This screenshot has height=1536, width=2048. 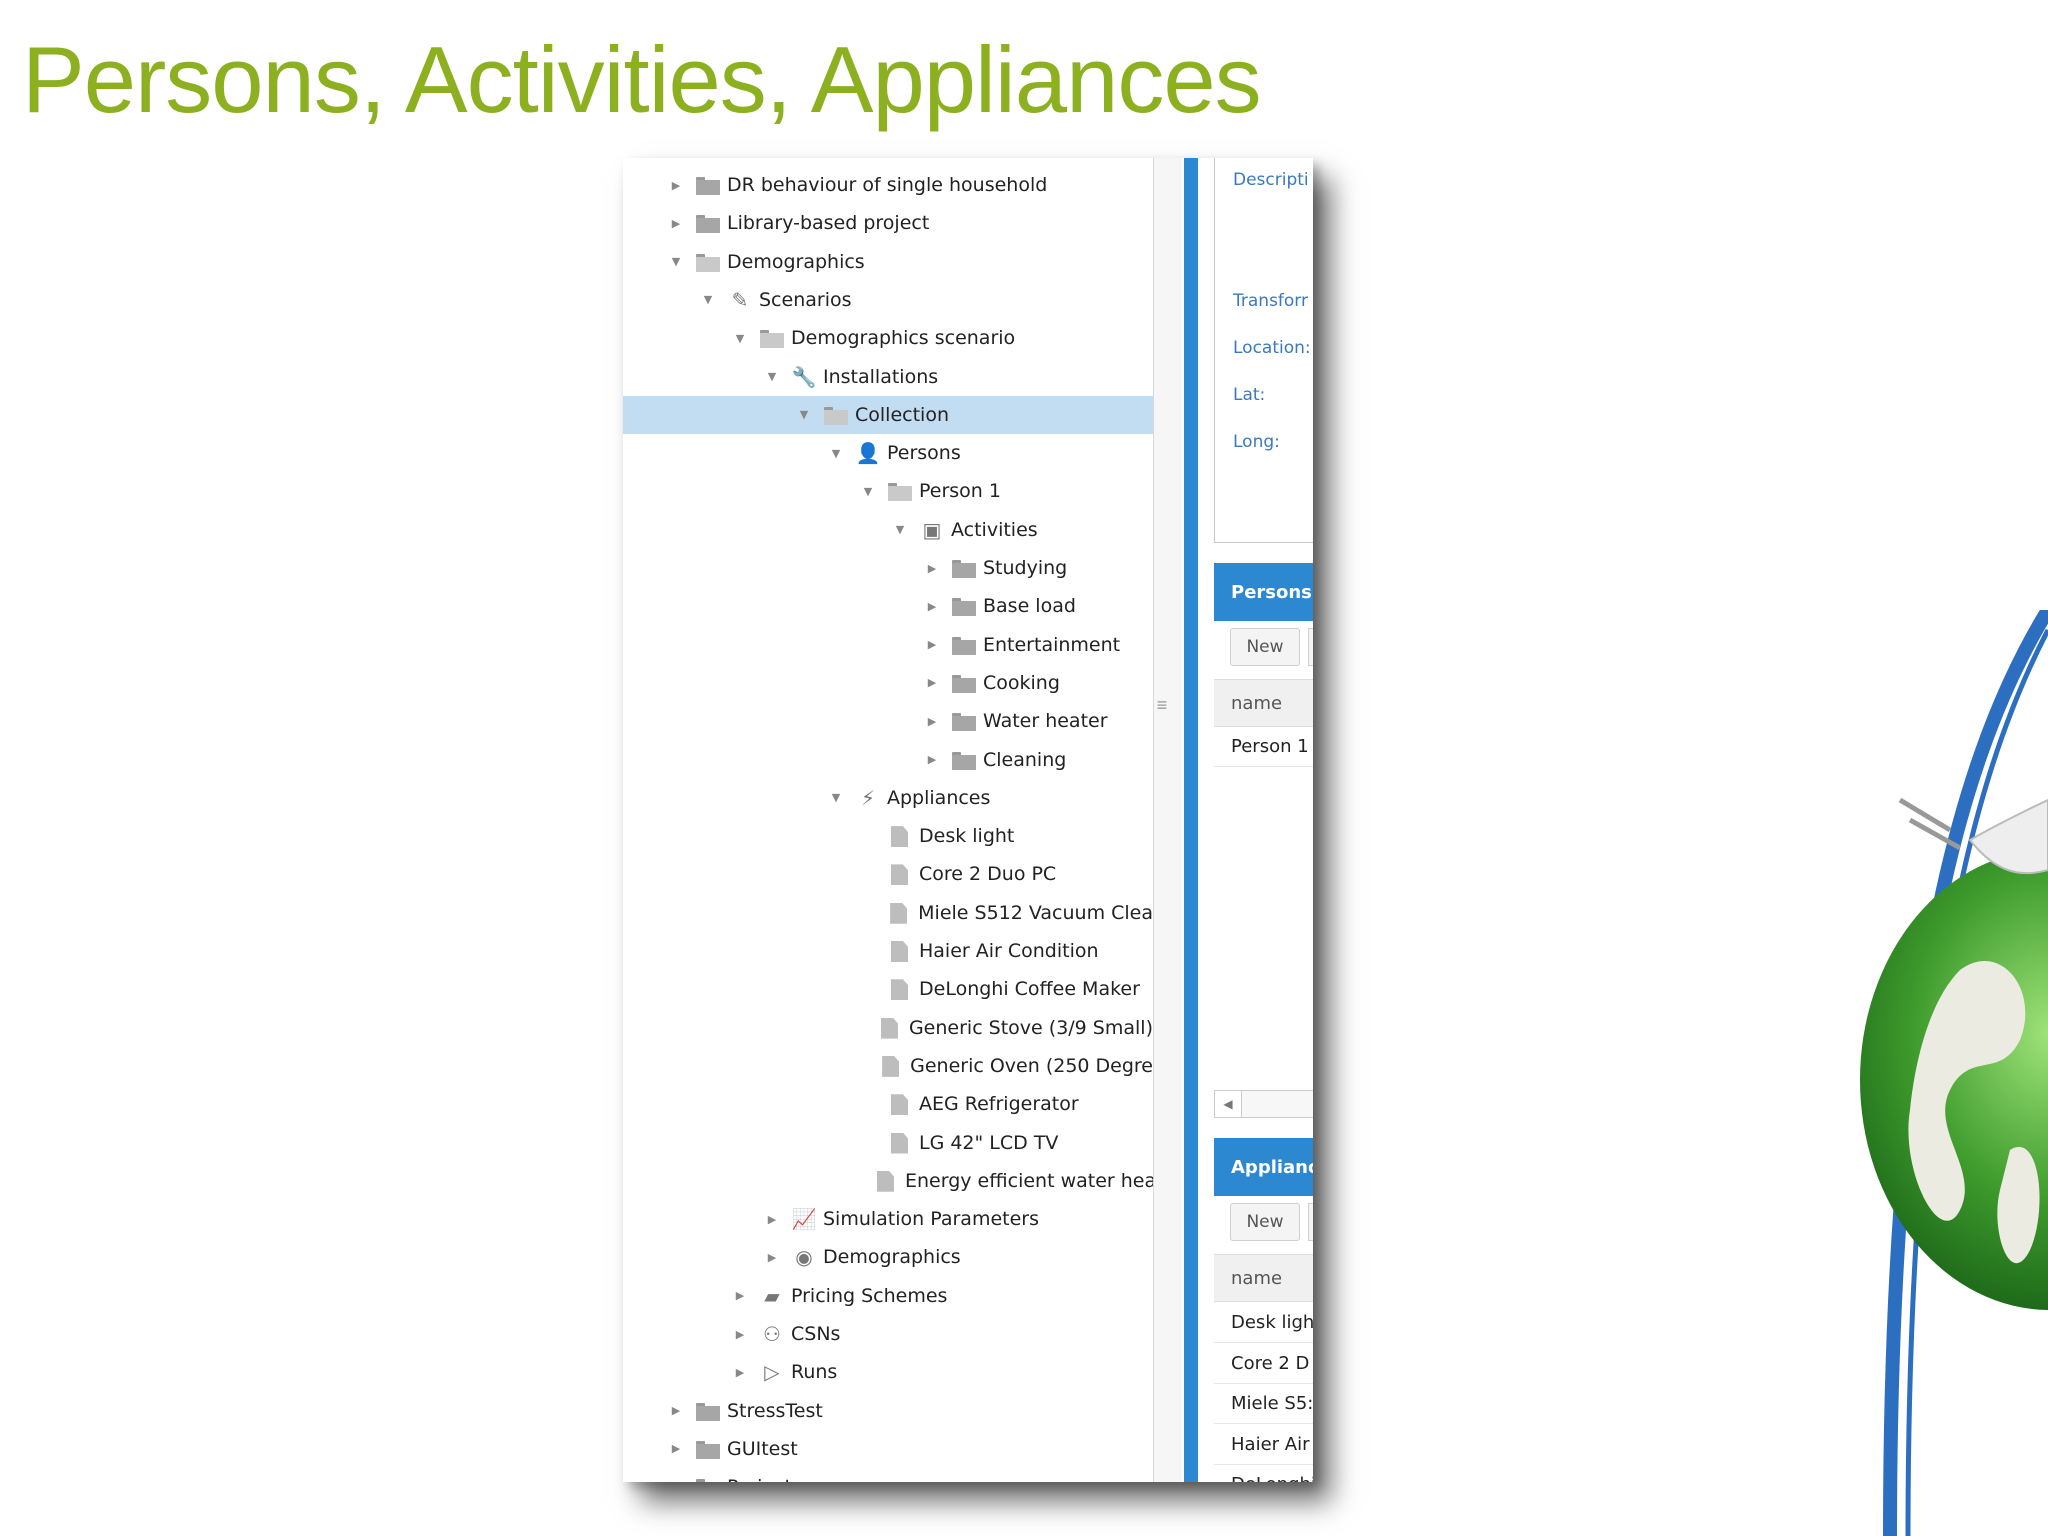 I want to click on tree-item: Desk light, so click(x=888, y=836).